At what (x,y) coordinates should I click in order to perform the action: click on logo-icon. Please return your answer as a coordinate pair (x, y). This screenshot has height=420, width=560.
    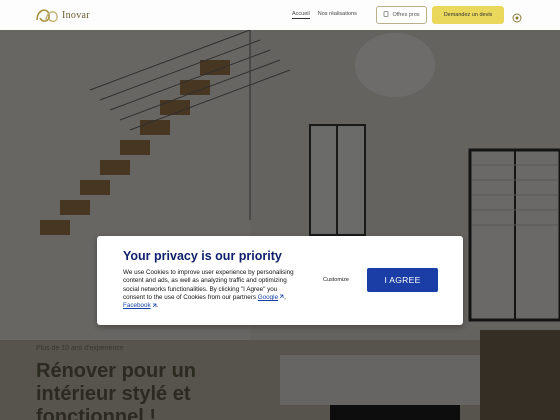
    Looking at the image, I should click on (47, 15).